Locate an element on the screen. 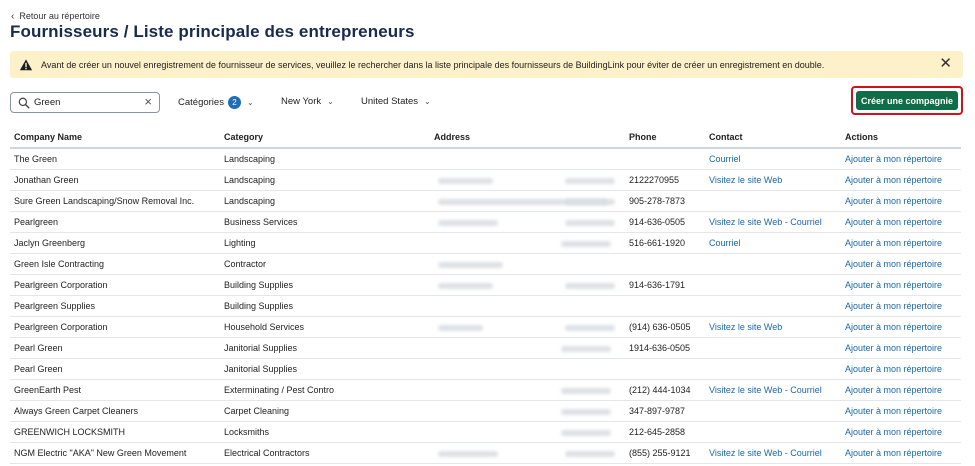 The height and width of the screenshot is (466, 975). country-filter: United States ⌄ is located at coordinates (396, 101).